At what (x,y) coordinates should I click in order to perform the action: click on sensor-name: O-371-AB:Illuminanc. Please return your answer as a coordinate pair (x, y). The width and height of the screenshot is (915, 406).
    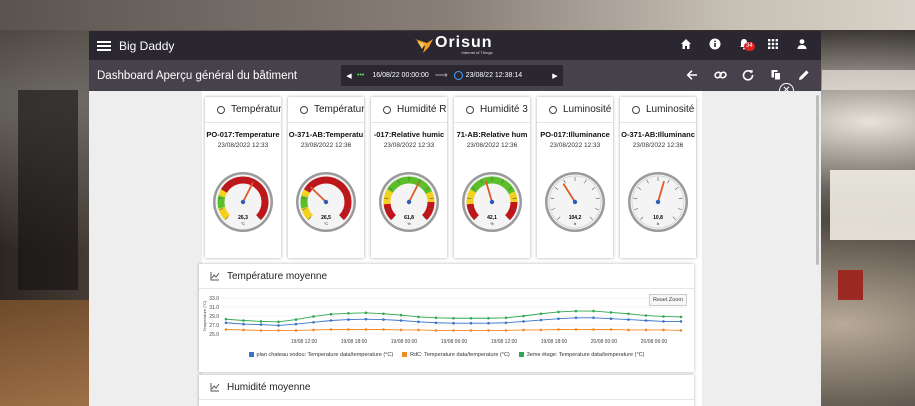
    Looking at the image, I should click on (658, 134).